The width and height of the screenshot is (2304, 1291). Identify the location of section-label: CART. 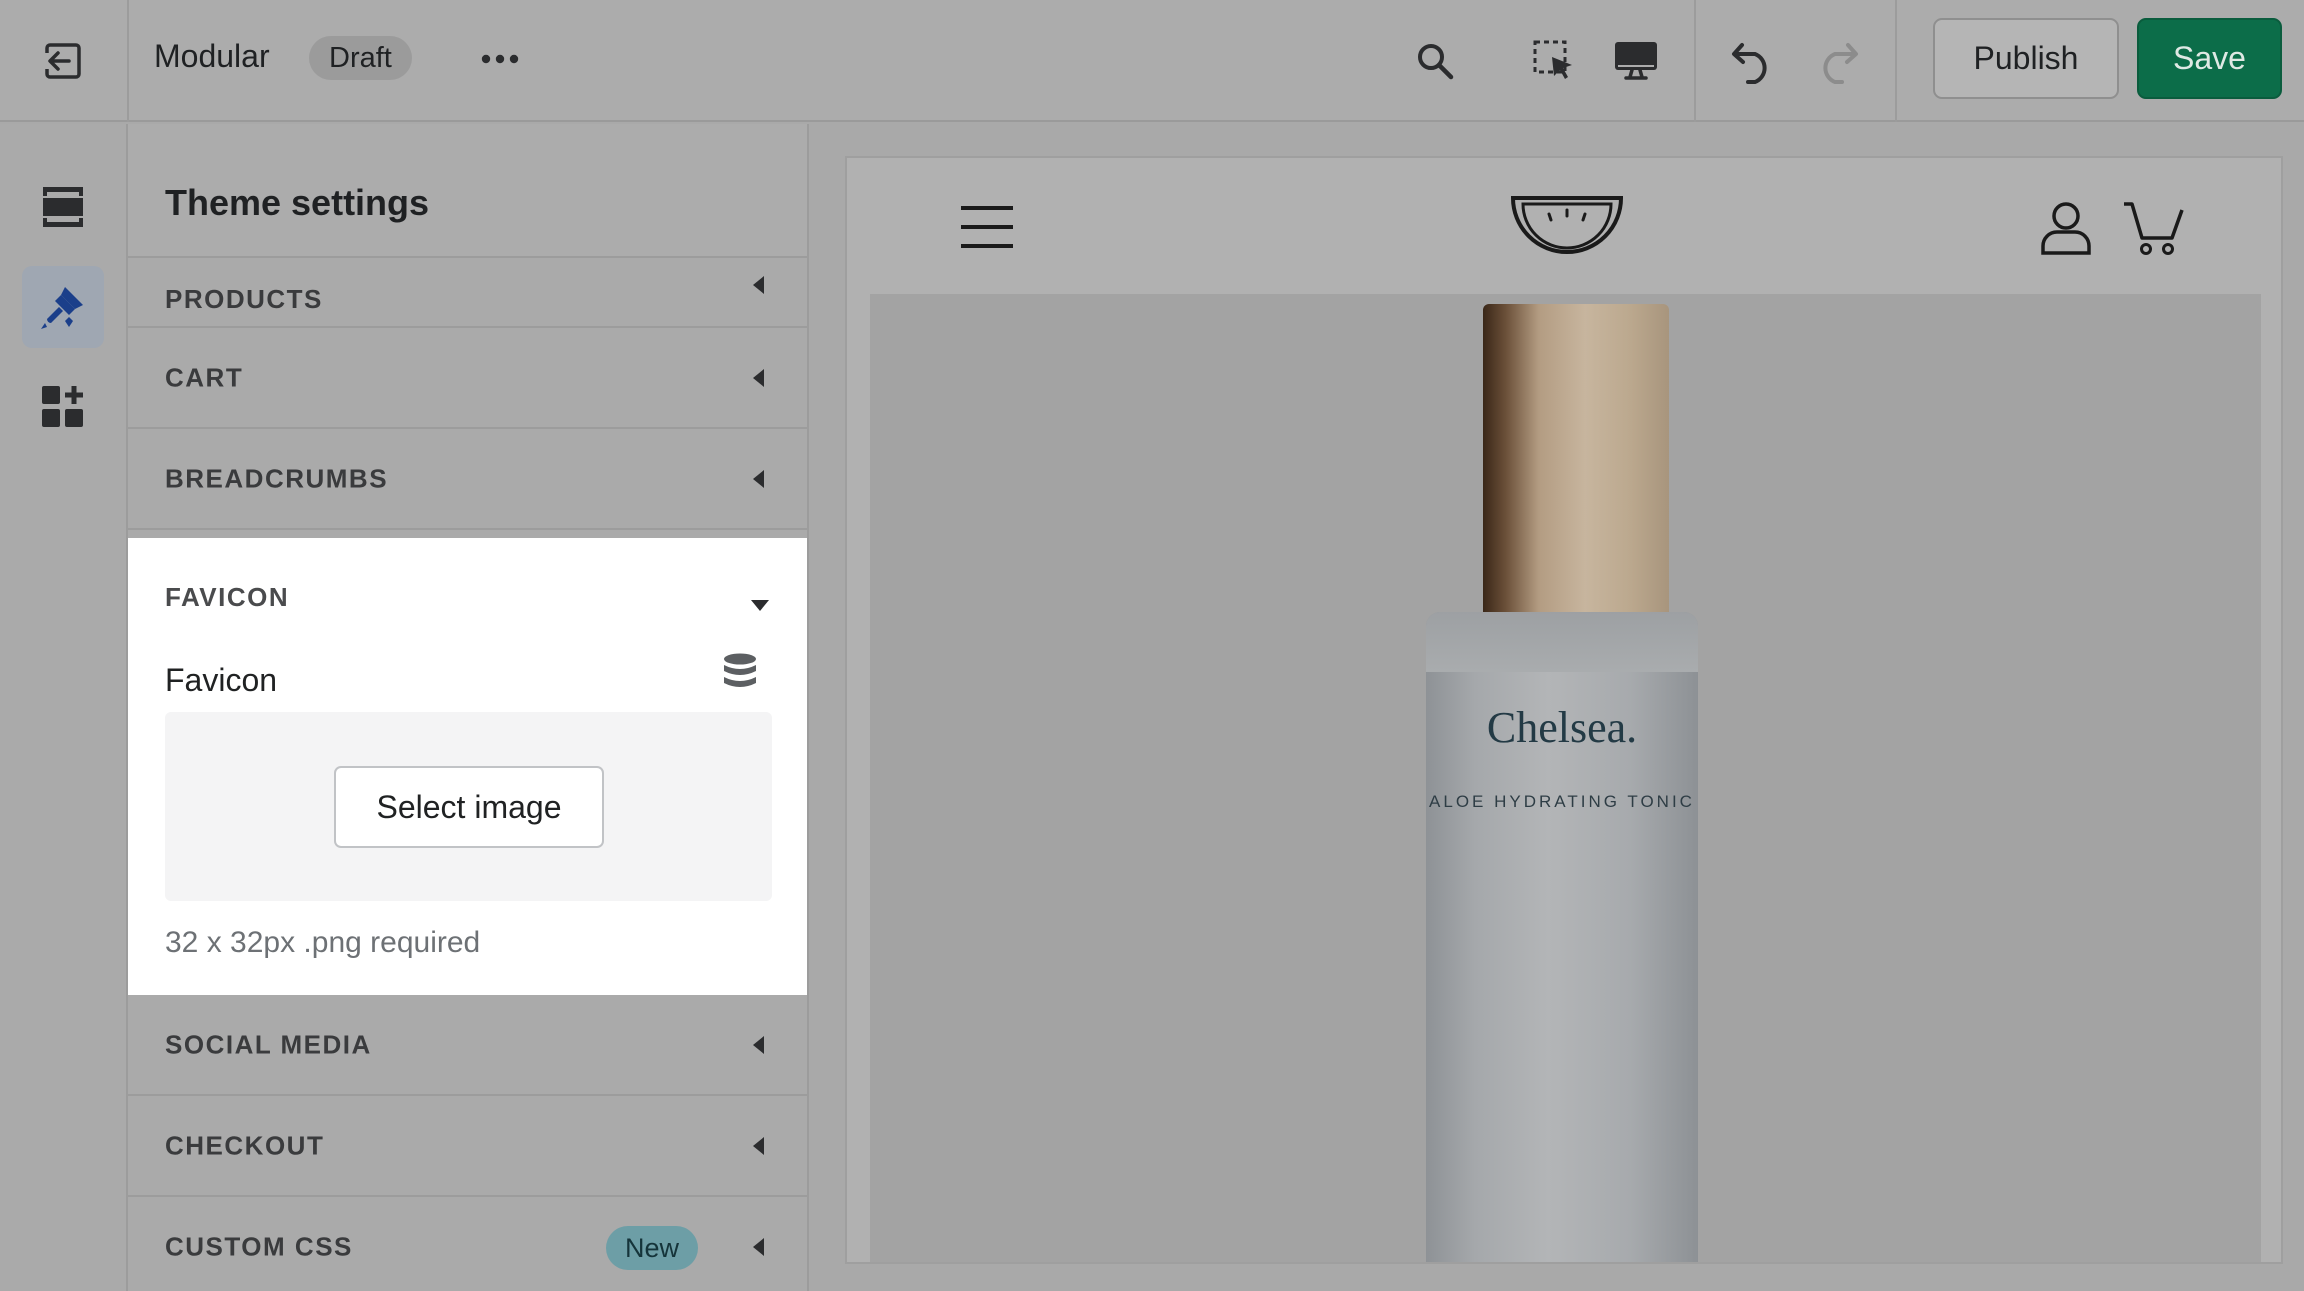
(204, 377).